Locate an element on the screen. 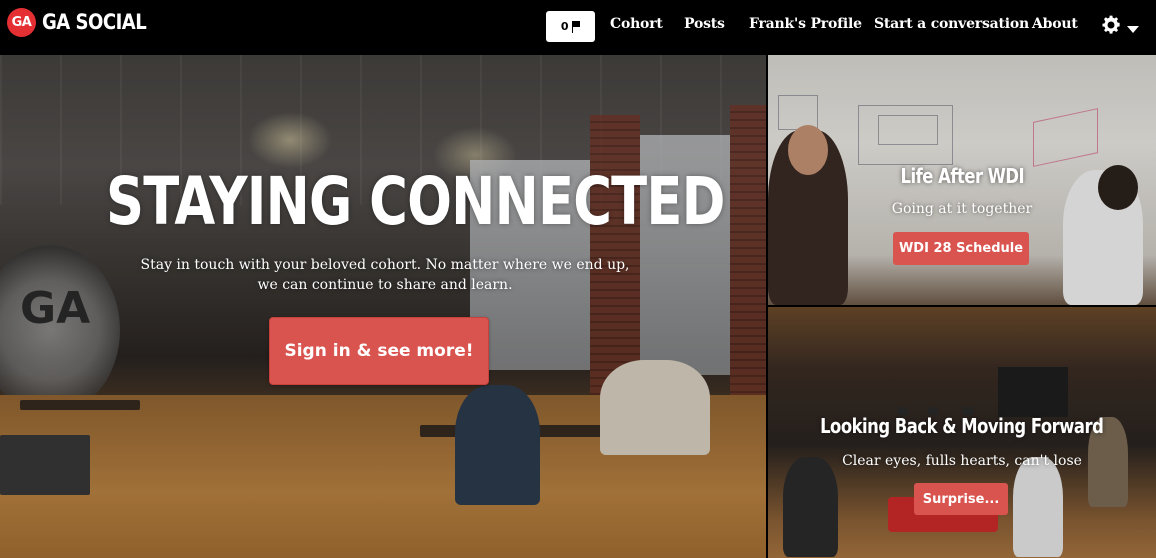 The height and width of the screenshot is (558, 1156). ga-logo-icon: GA is located at coordinates (21, 22).